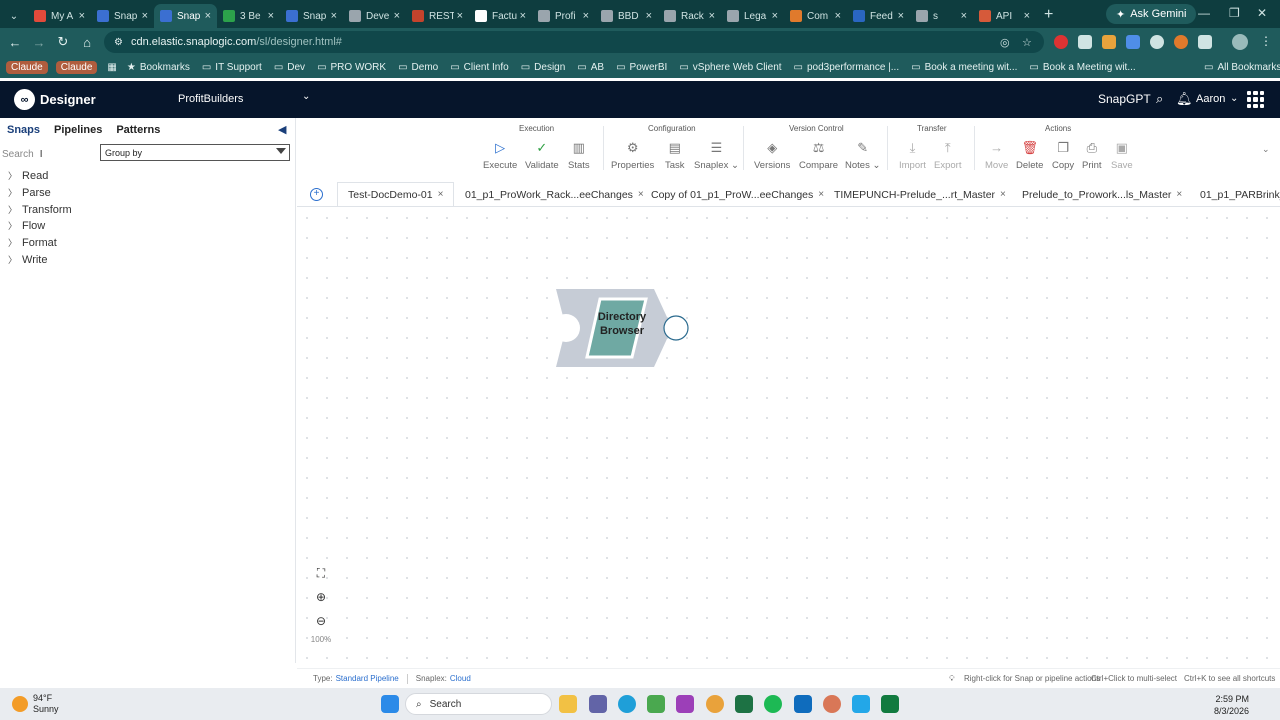 This screenshot has width=1280, height=720. I want to click on copy-button: ❐ Copy, so click(1063, 155).